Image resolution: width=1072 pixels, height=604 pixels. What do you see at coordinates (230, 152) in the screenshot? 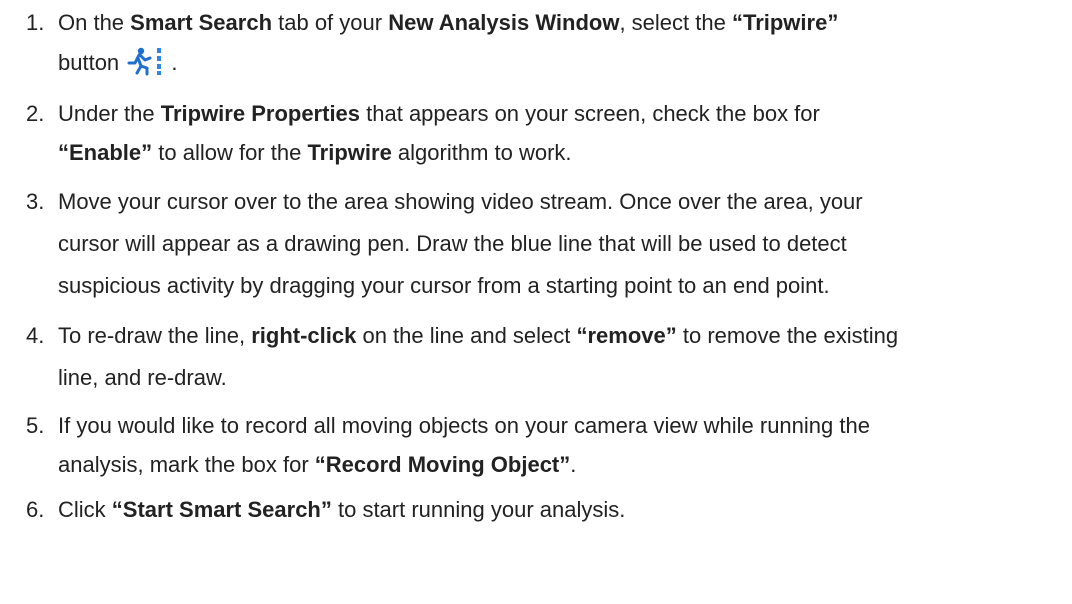
I see `text: to allow for the` at bounding box center [230, 152].